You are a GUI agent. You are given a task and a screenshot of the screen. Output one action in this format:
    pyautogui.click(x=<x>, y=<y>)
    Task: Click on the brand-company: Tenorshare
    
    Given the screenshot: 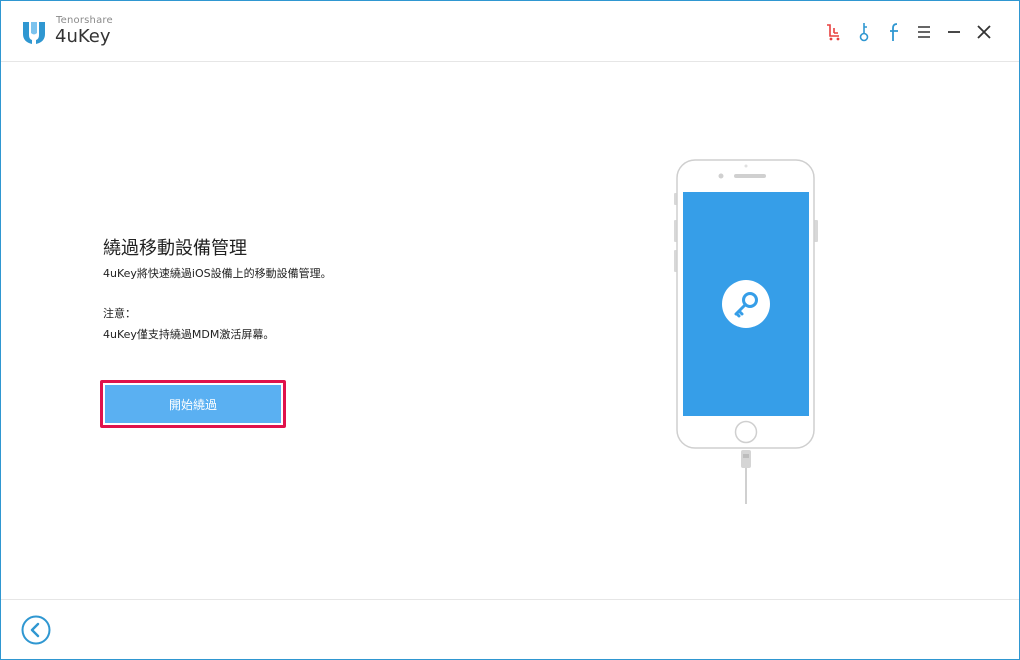 What is the action you would take?
    pyautogui.click(x=84, y=20)
    